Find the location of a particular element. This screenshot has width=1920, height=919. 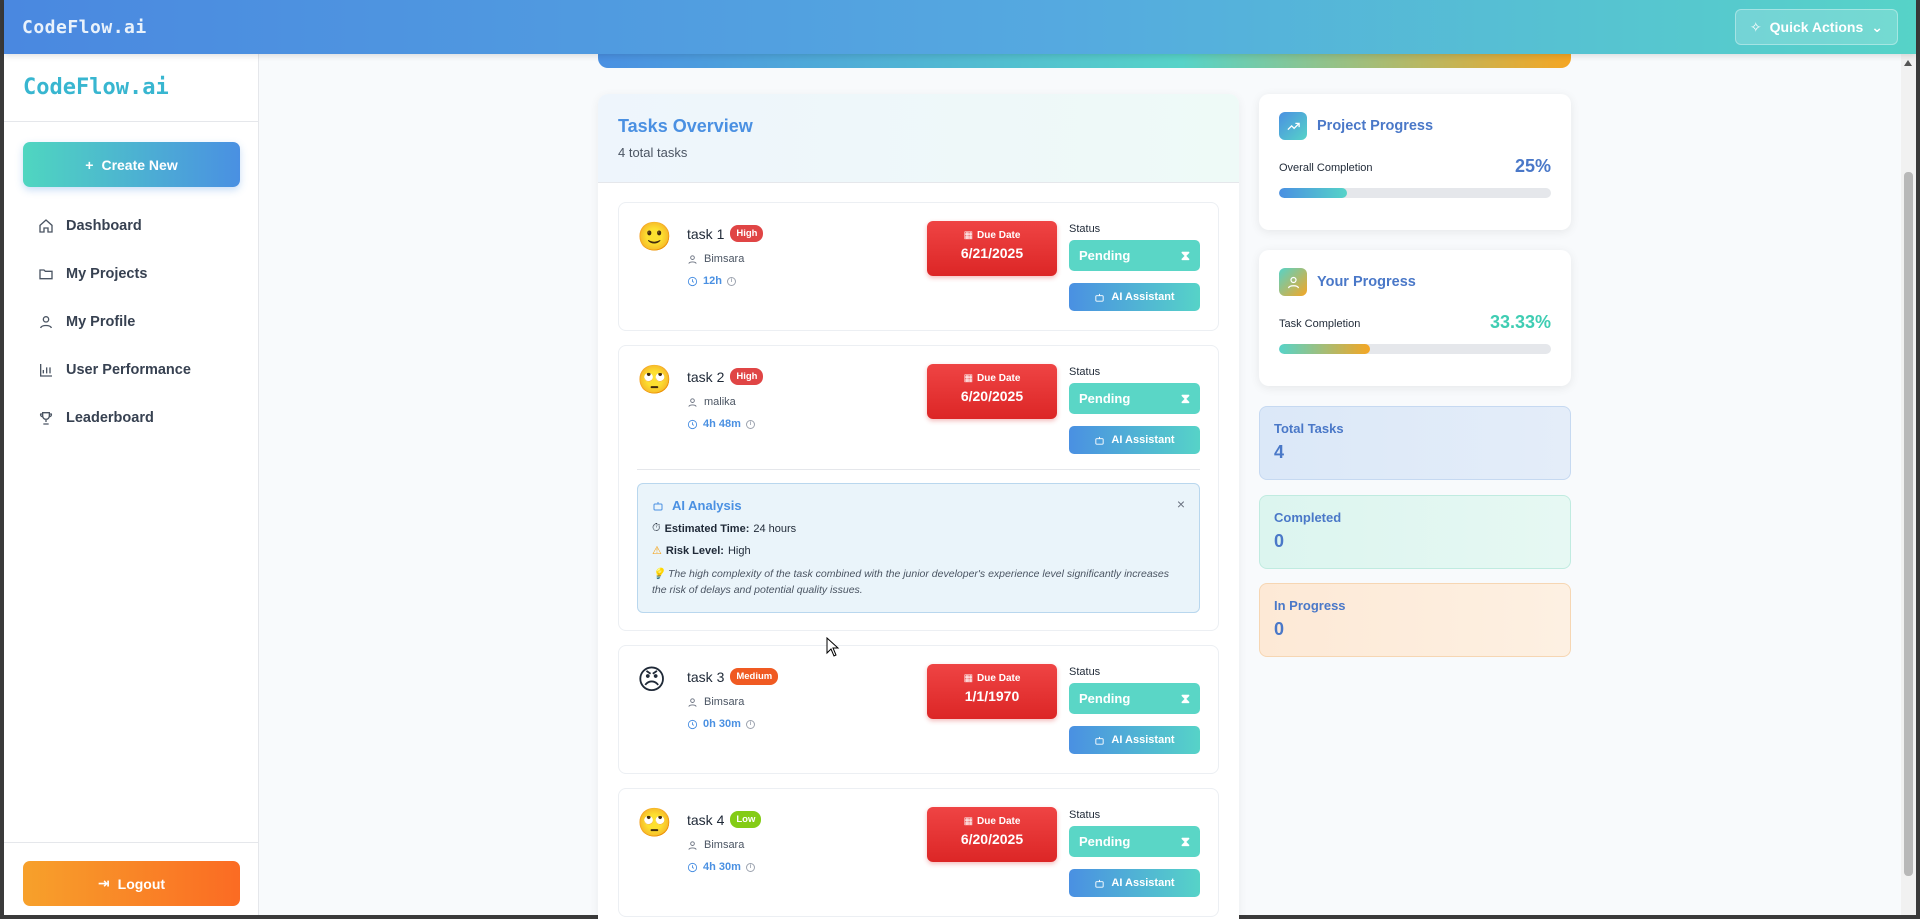

priority-badge: Medium is located at coordinates (754, 676).